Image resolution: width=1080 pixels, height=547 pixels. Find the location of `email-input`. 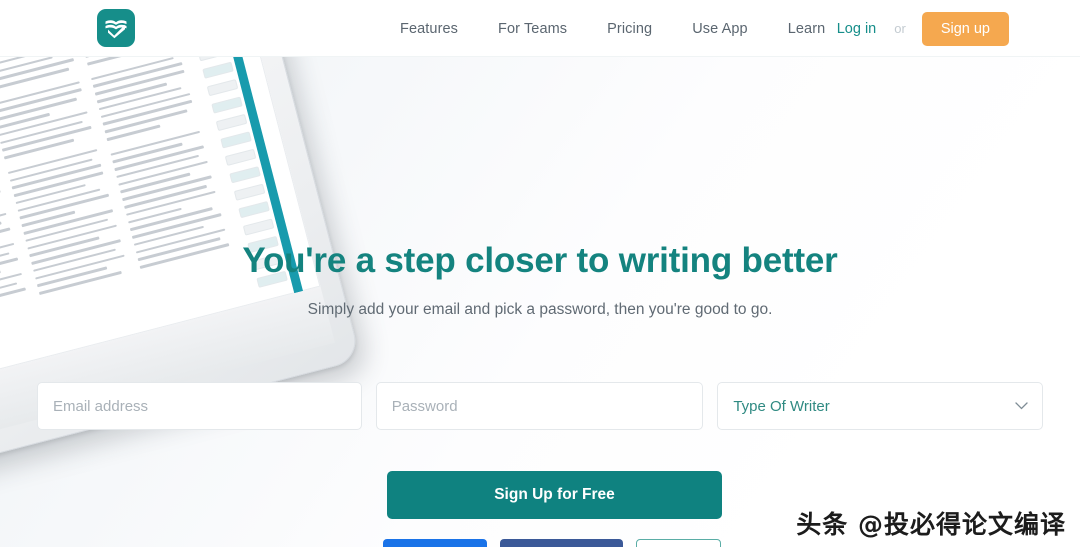

email-input is located at coordinates (199, 406).